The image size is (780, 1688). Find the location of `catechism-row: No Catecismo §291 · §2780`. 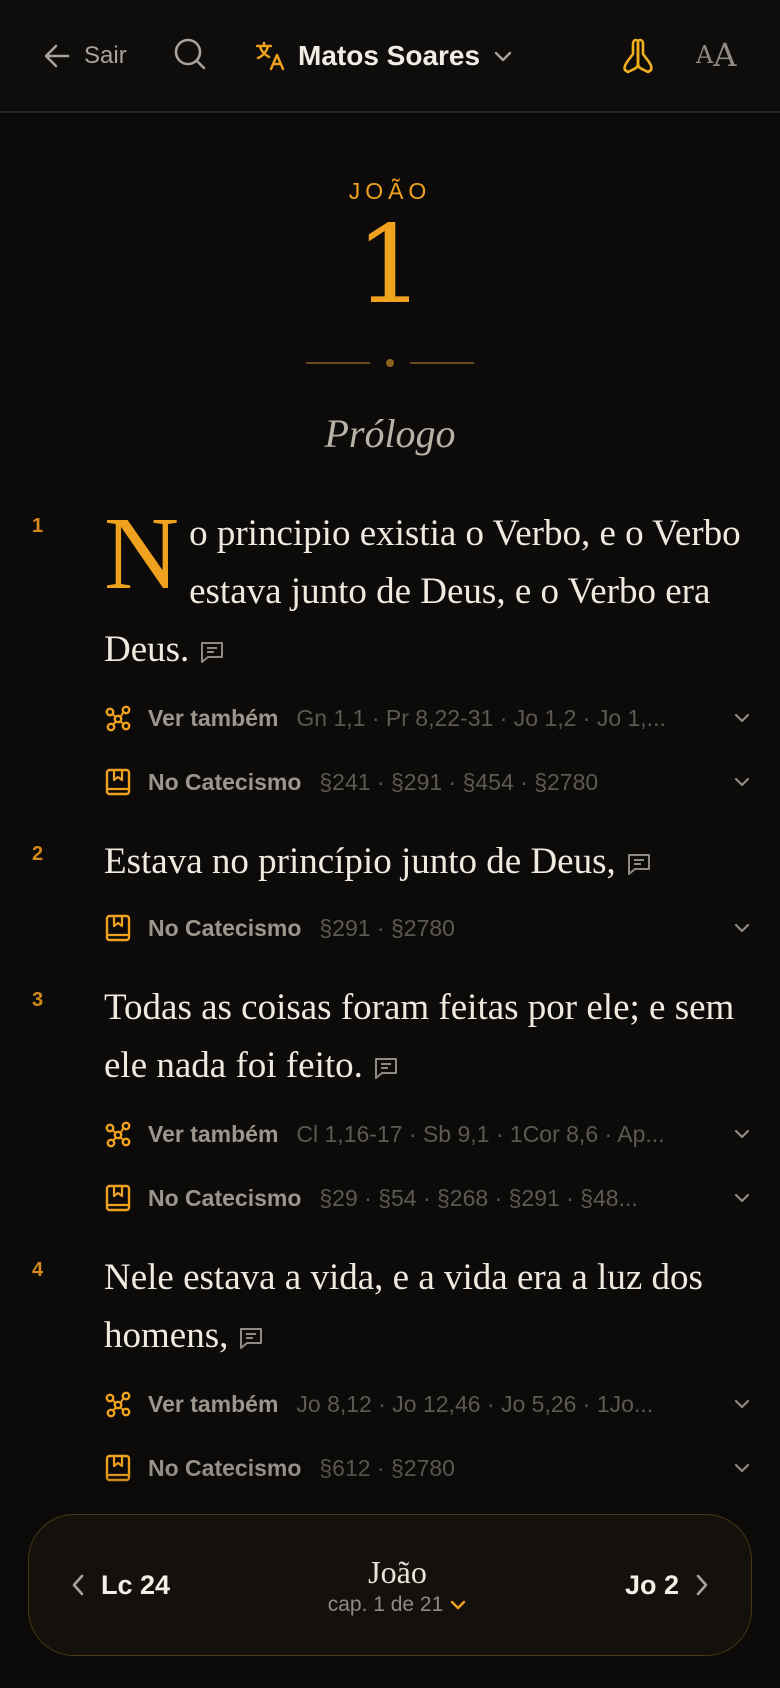

catechism-row: No Catecismo §291 · §2780 is located at coordinates (429, 928).